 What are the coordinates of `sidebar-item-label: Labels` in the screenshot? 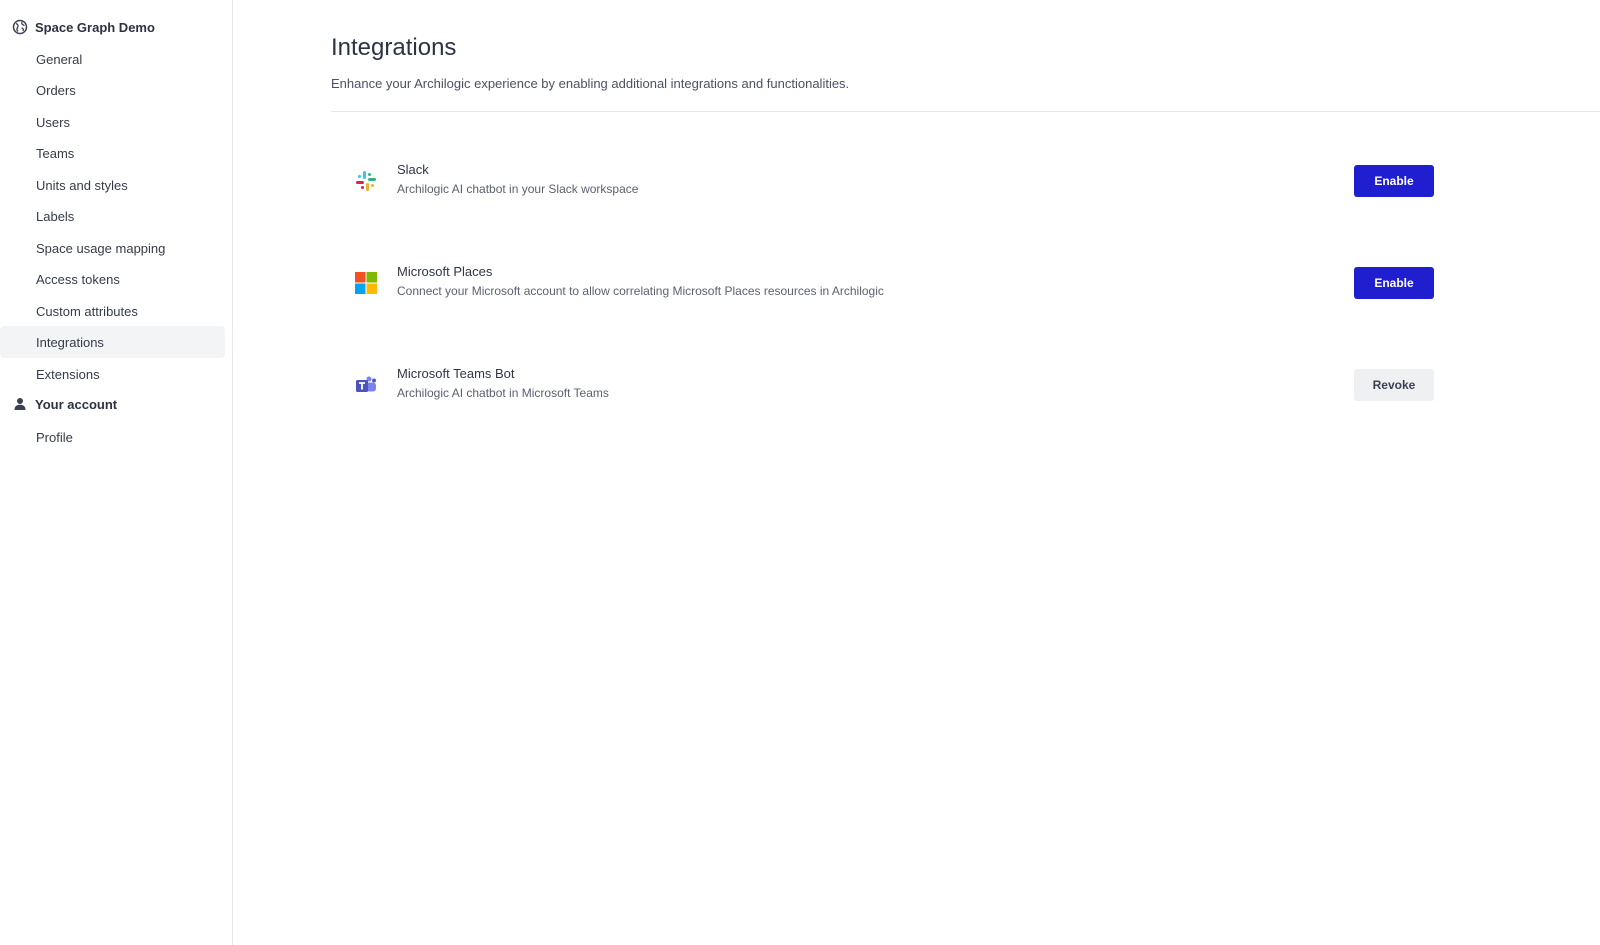 It's located at (55, 216).